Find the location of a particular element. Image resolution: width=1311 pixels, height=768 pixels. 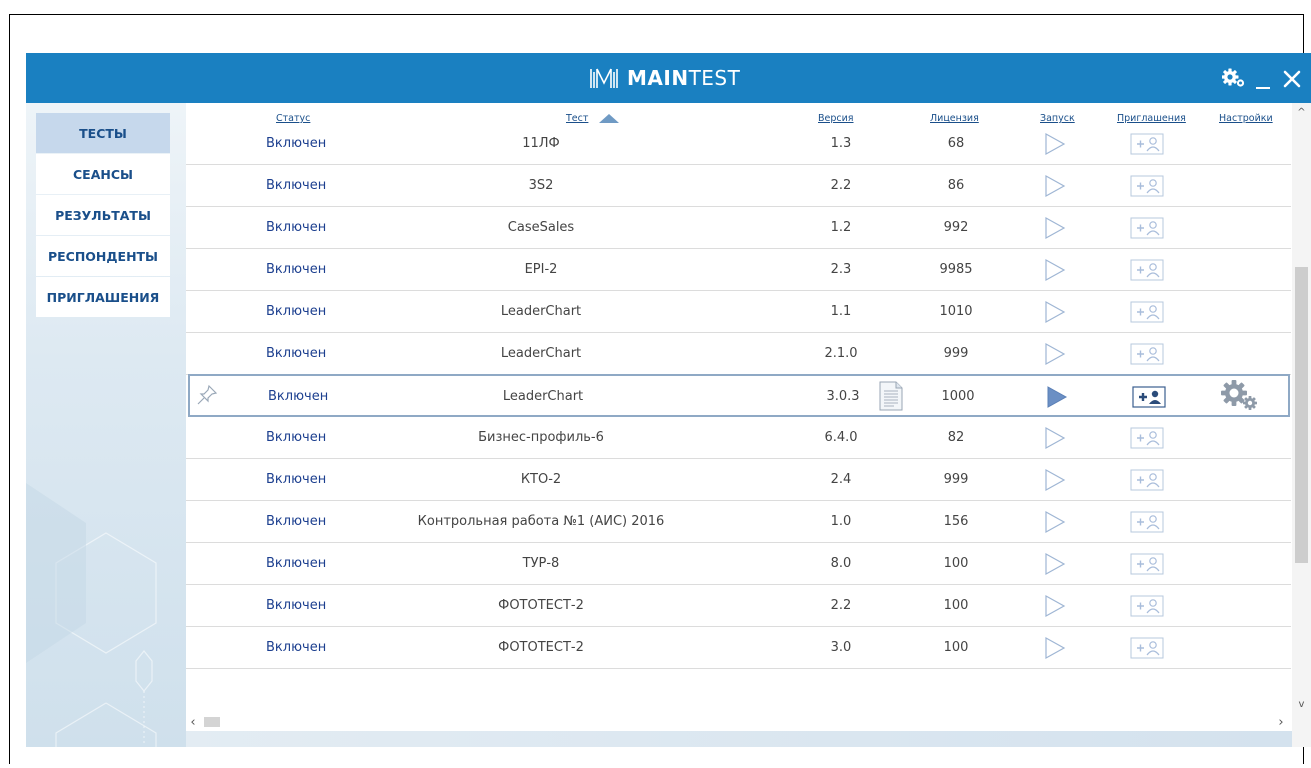

table-row: Включен EPI-2 2.3 9985 is located at coordinates (738, 270).